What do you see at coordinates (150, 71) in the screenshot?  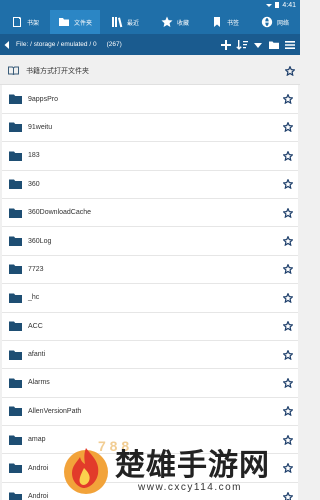 I see `open-as-book-row: 书籍方式打开文件夹` at bounding box center [150, 71].